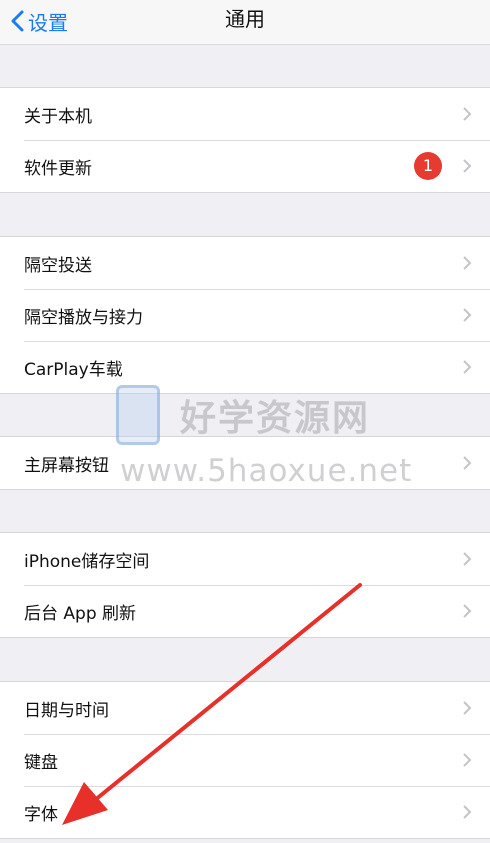 The width and height of the screenshot is (490, 843). What do you see at coordinates (428, 166) in the screenshot?
I see `update-badge: 1` at bounding box center [428, 166].